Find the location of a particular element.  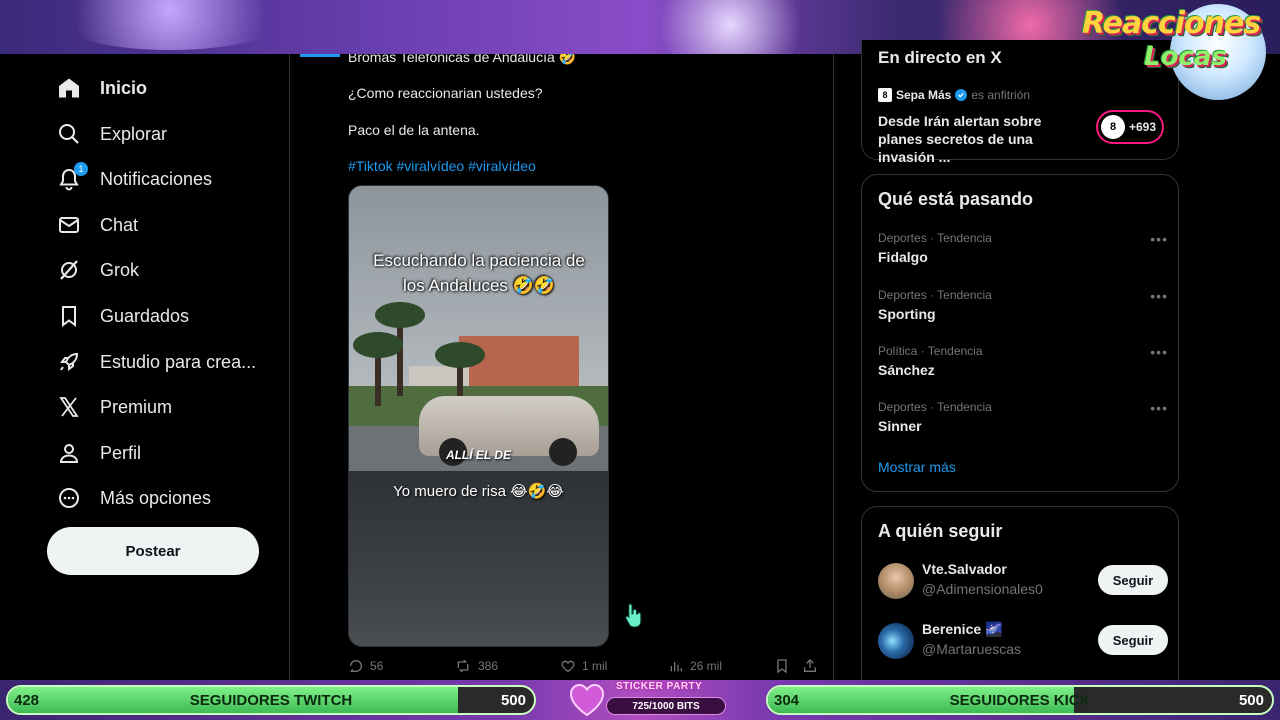

nav-label: Guardados is located at coordinates (145, 315).